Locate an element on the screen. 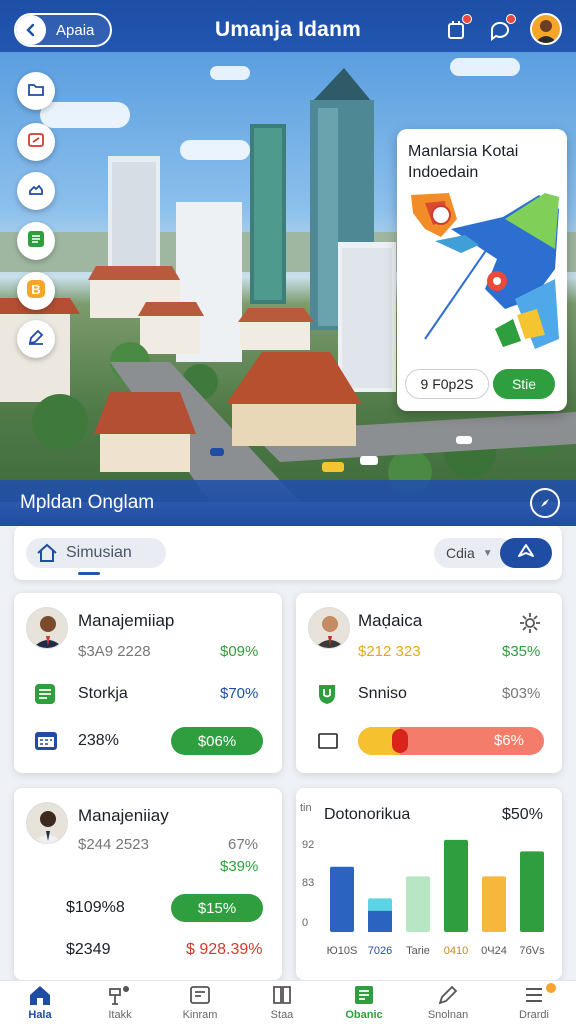  chart-bar-segment is located at coordinates (380, 921).